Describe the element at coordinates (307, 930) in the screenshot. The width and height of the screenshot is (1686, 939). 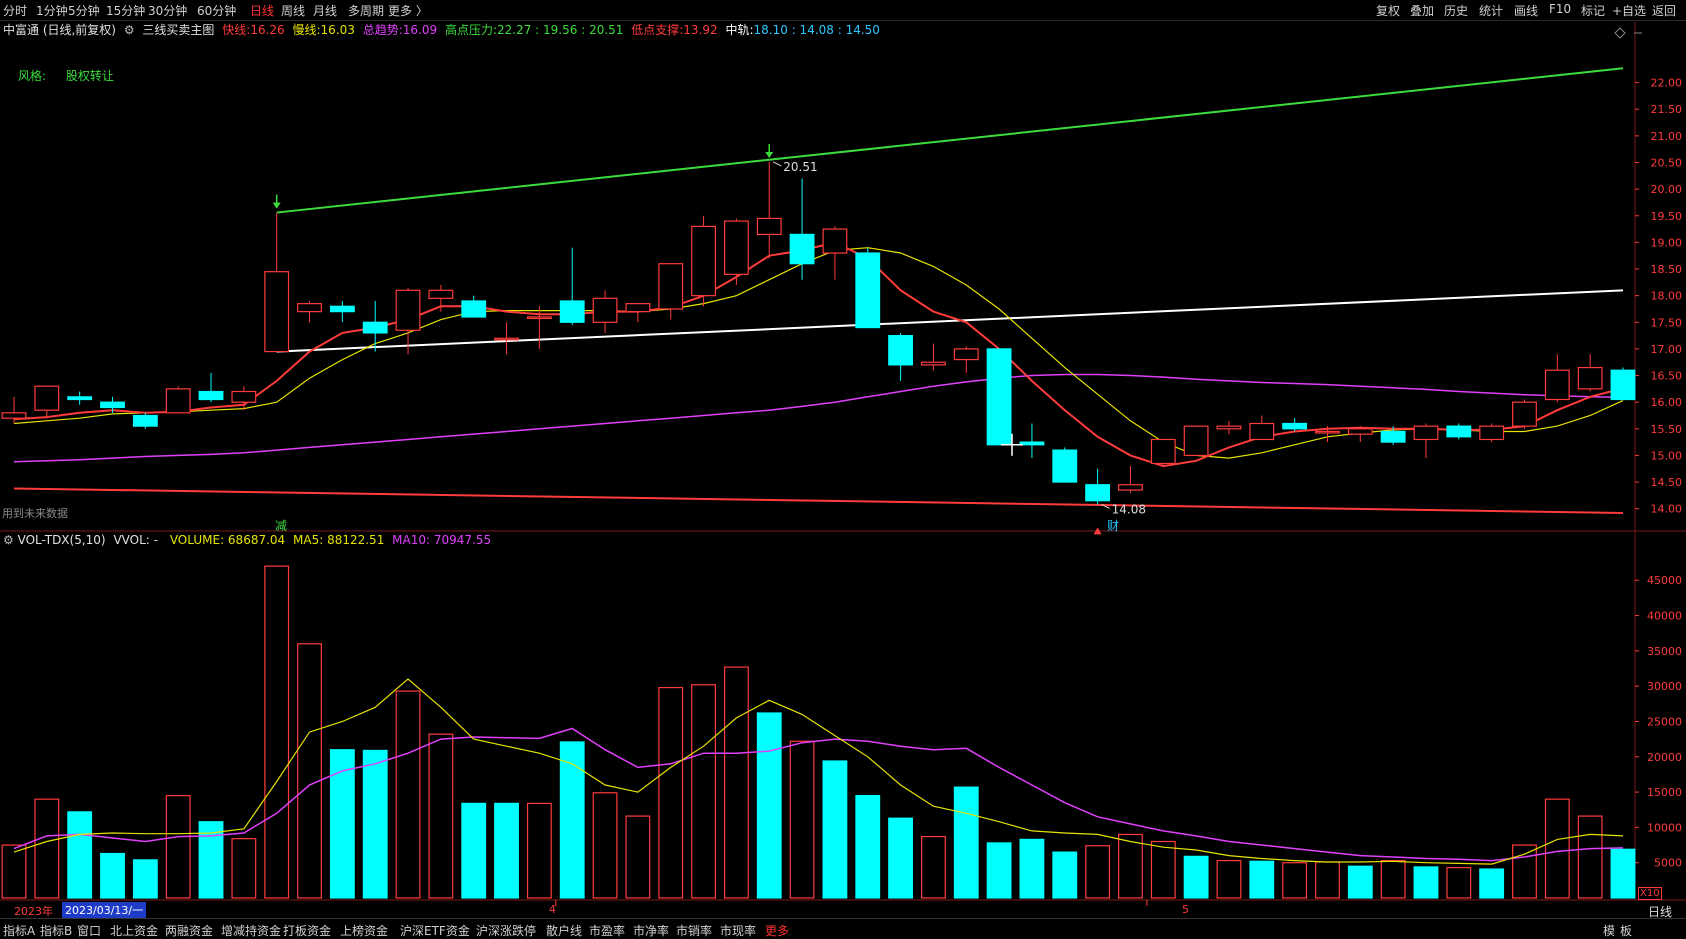
I see `bottom-tab-6: 打板资金` at that location.